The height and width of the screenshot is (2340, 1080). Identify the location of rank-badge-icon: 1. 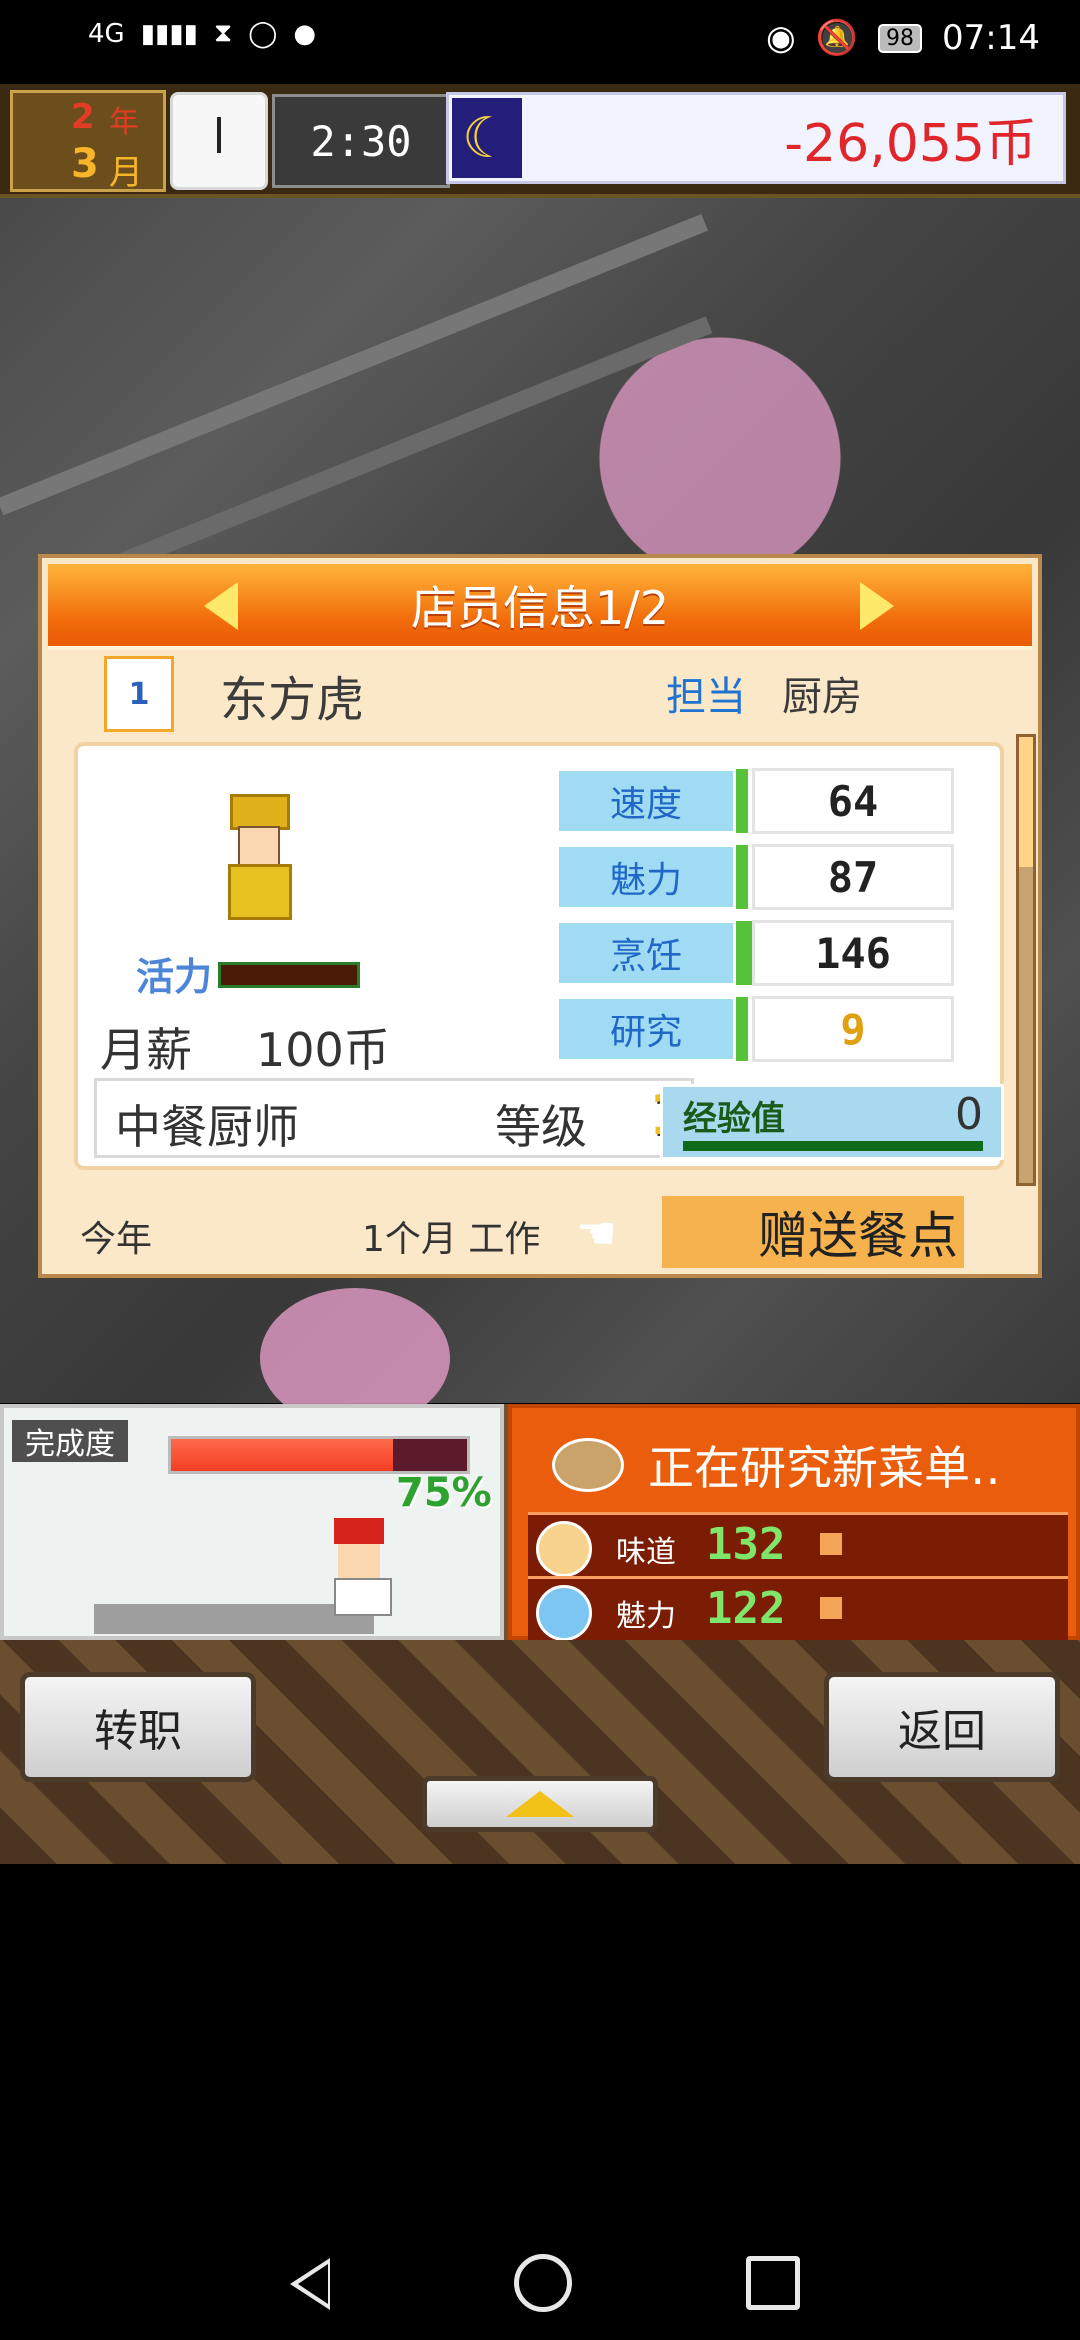
(139, 694).